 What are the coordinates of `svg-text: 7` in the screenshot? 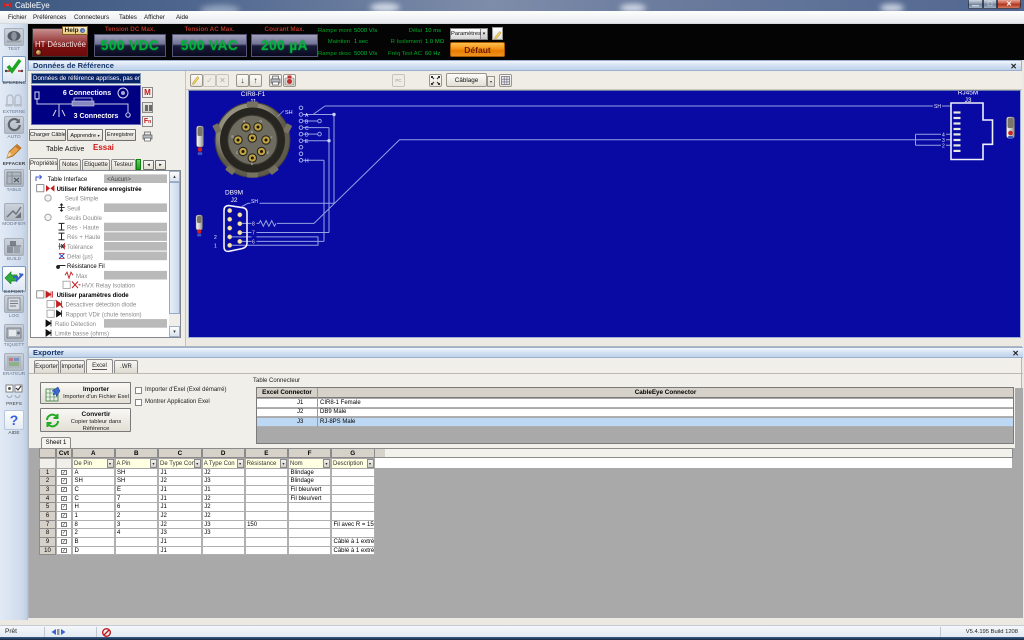 It's located at (253, 234).